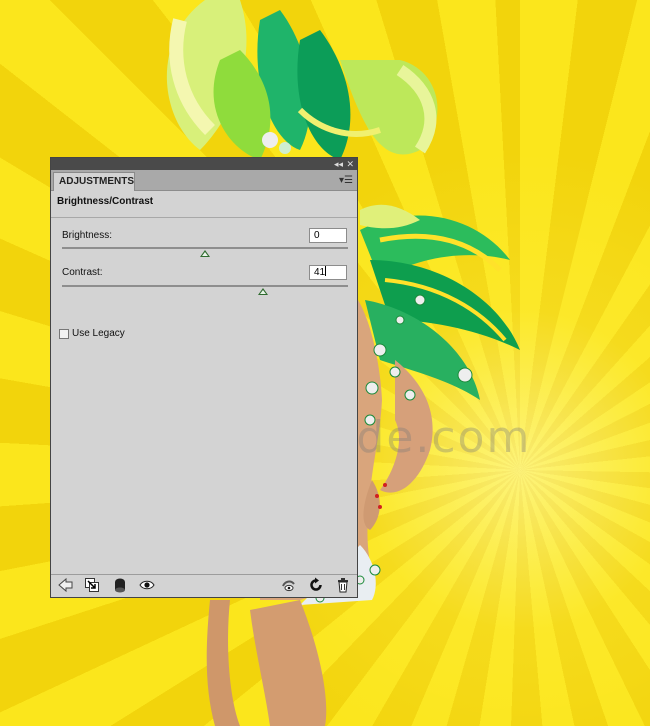 The image size is (650, 726). I want to click on brightness-slider-thumb, so click(205, 253).